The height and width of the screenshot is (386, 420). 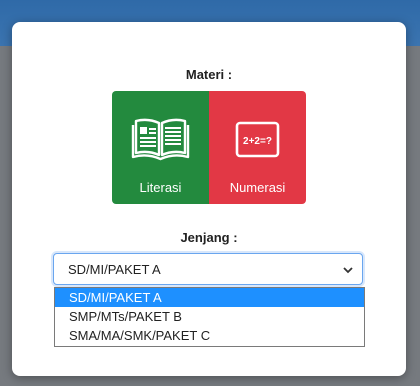 What do you see at coordinates (209, 297) in the screenshot?
I see `jenjang-option-sd: SD/MI/PAKET A` at bounding box center [209, 297].